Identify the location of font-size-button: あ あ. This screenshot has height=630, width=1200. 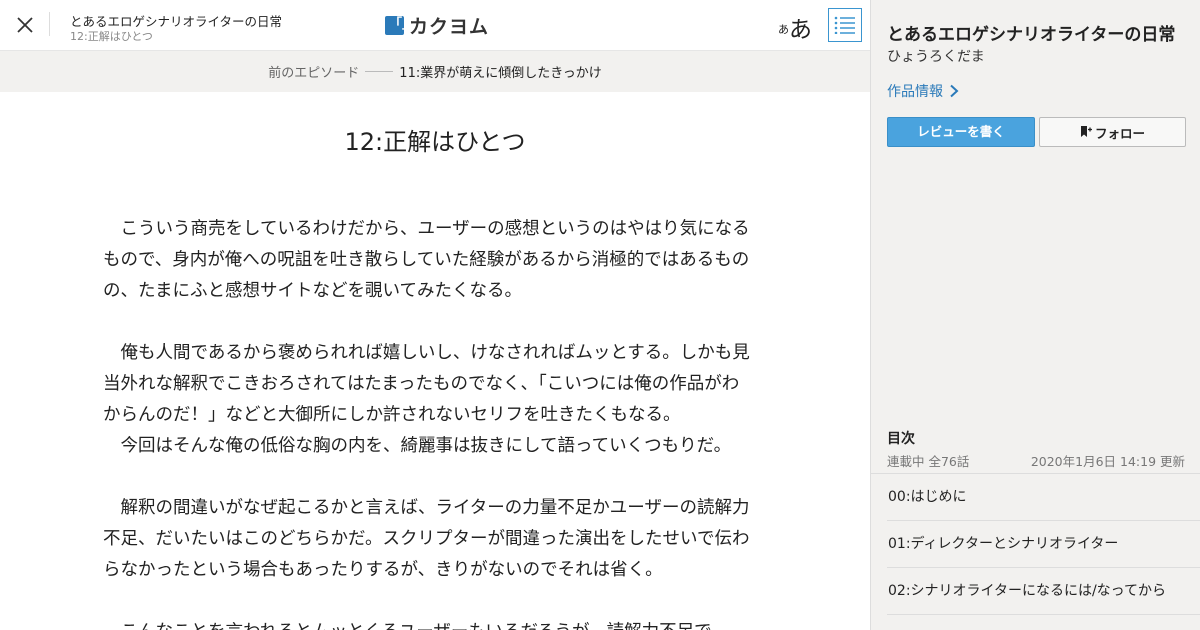
(795, 26).